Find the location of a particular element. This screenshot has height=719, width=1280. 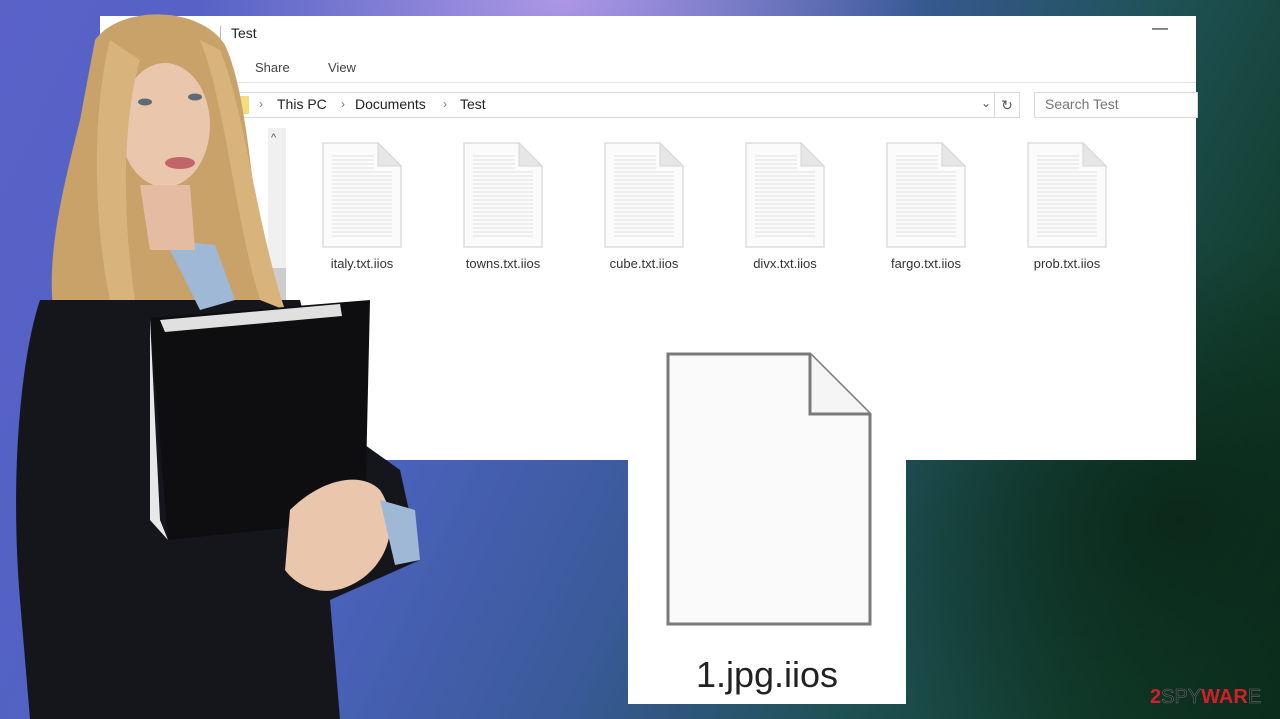

search-input is located at coordinates (1115, 104).